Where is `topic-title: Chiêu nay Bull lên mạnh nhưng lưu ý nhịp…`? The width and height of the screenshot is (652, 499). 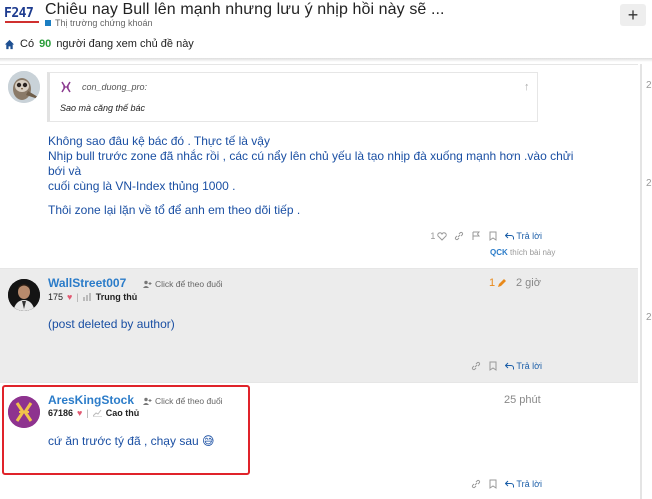
topic-title: Chiêu nay Bull lên mạnh nhưng lưu ý nhịp… is located at coordinates (325, 10).